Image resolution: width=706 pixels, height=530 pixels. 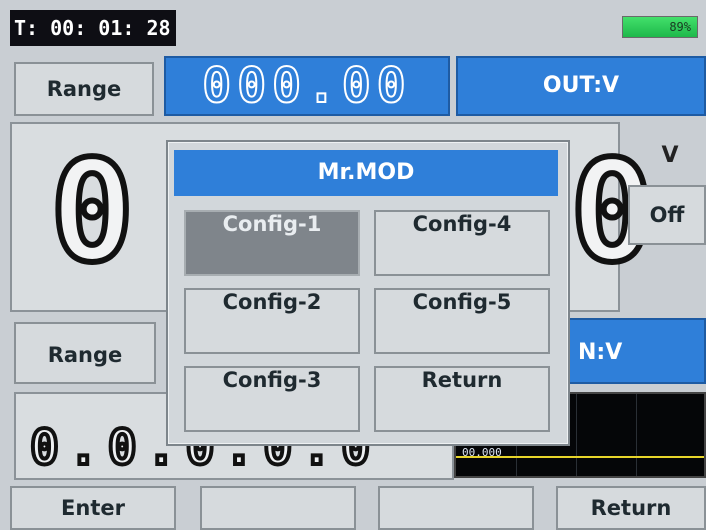 What do you see at coordinates (272, 321) in the screenshot?
I see `config-2-button: Config-2` at bounding box center [272, 321].